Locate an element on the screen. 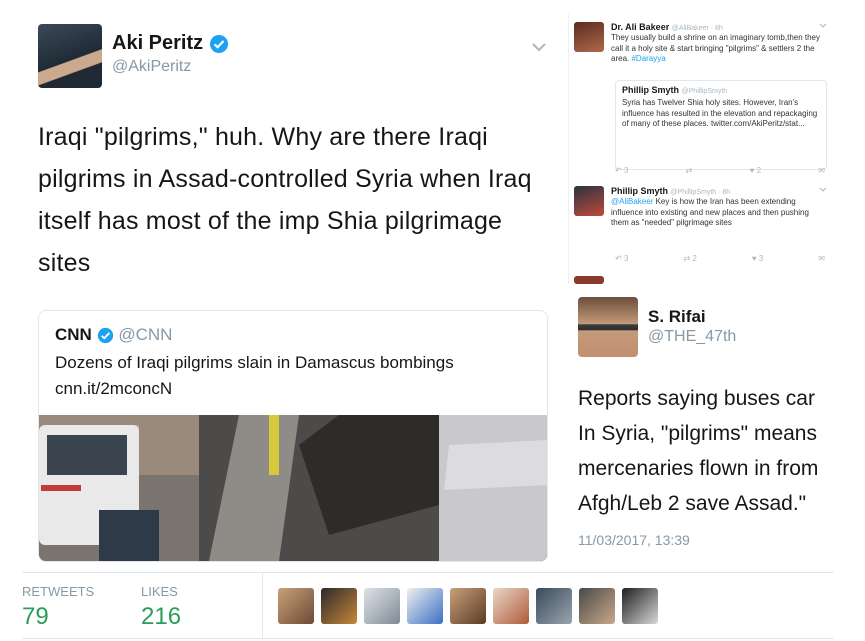 This screenshot has width=865, height=641. rifai-timestamp: 11/03/2017, 13:39 is located at coordinates (634, 540).